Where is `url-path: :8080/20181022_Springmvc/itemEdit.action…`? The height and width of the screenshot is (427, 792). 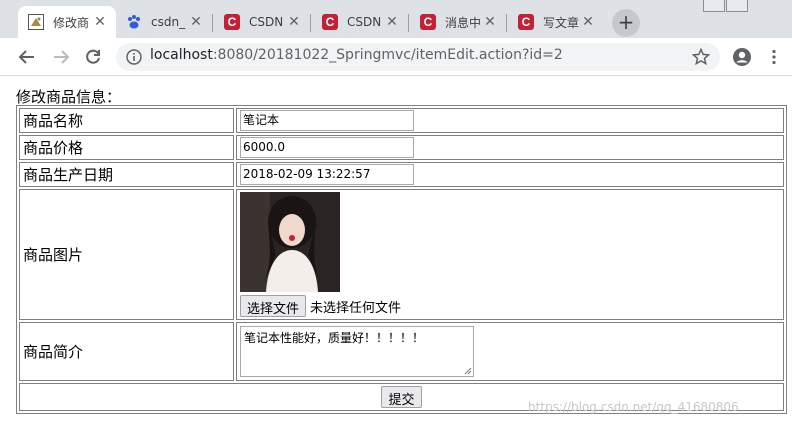
url-path: :8080/20181022_Springmvc/itemEdit.action… is located at coordinates (387, 55).